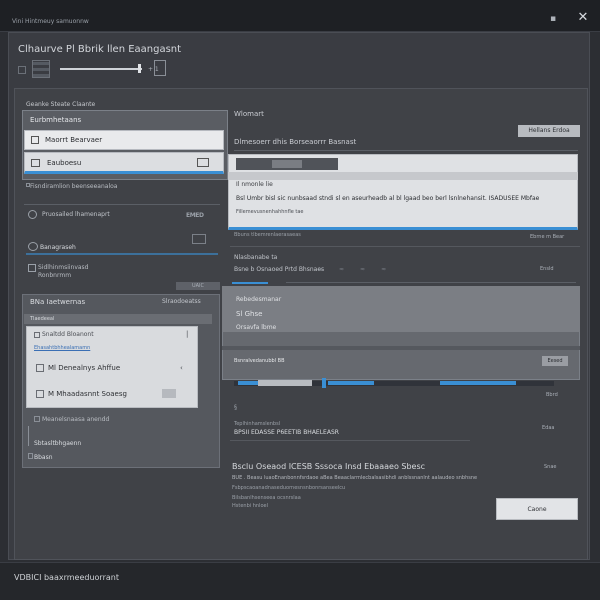  What do you see at coordinates (32, 268) in the screenshot?
I see `document-icon` at bounding box center [32, 268].